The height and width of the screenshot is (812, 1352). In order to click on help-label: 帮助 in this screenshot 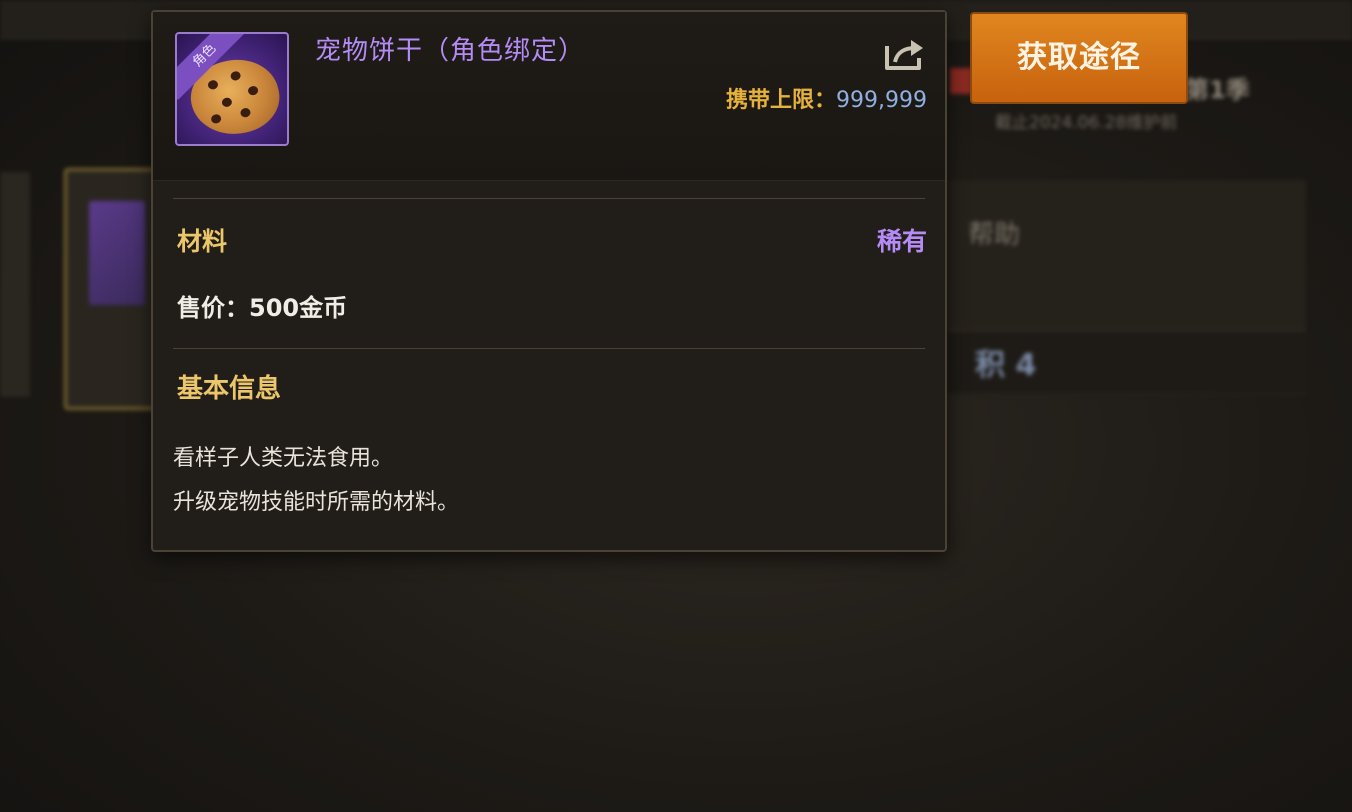, I will do `click(994, 235)`.